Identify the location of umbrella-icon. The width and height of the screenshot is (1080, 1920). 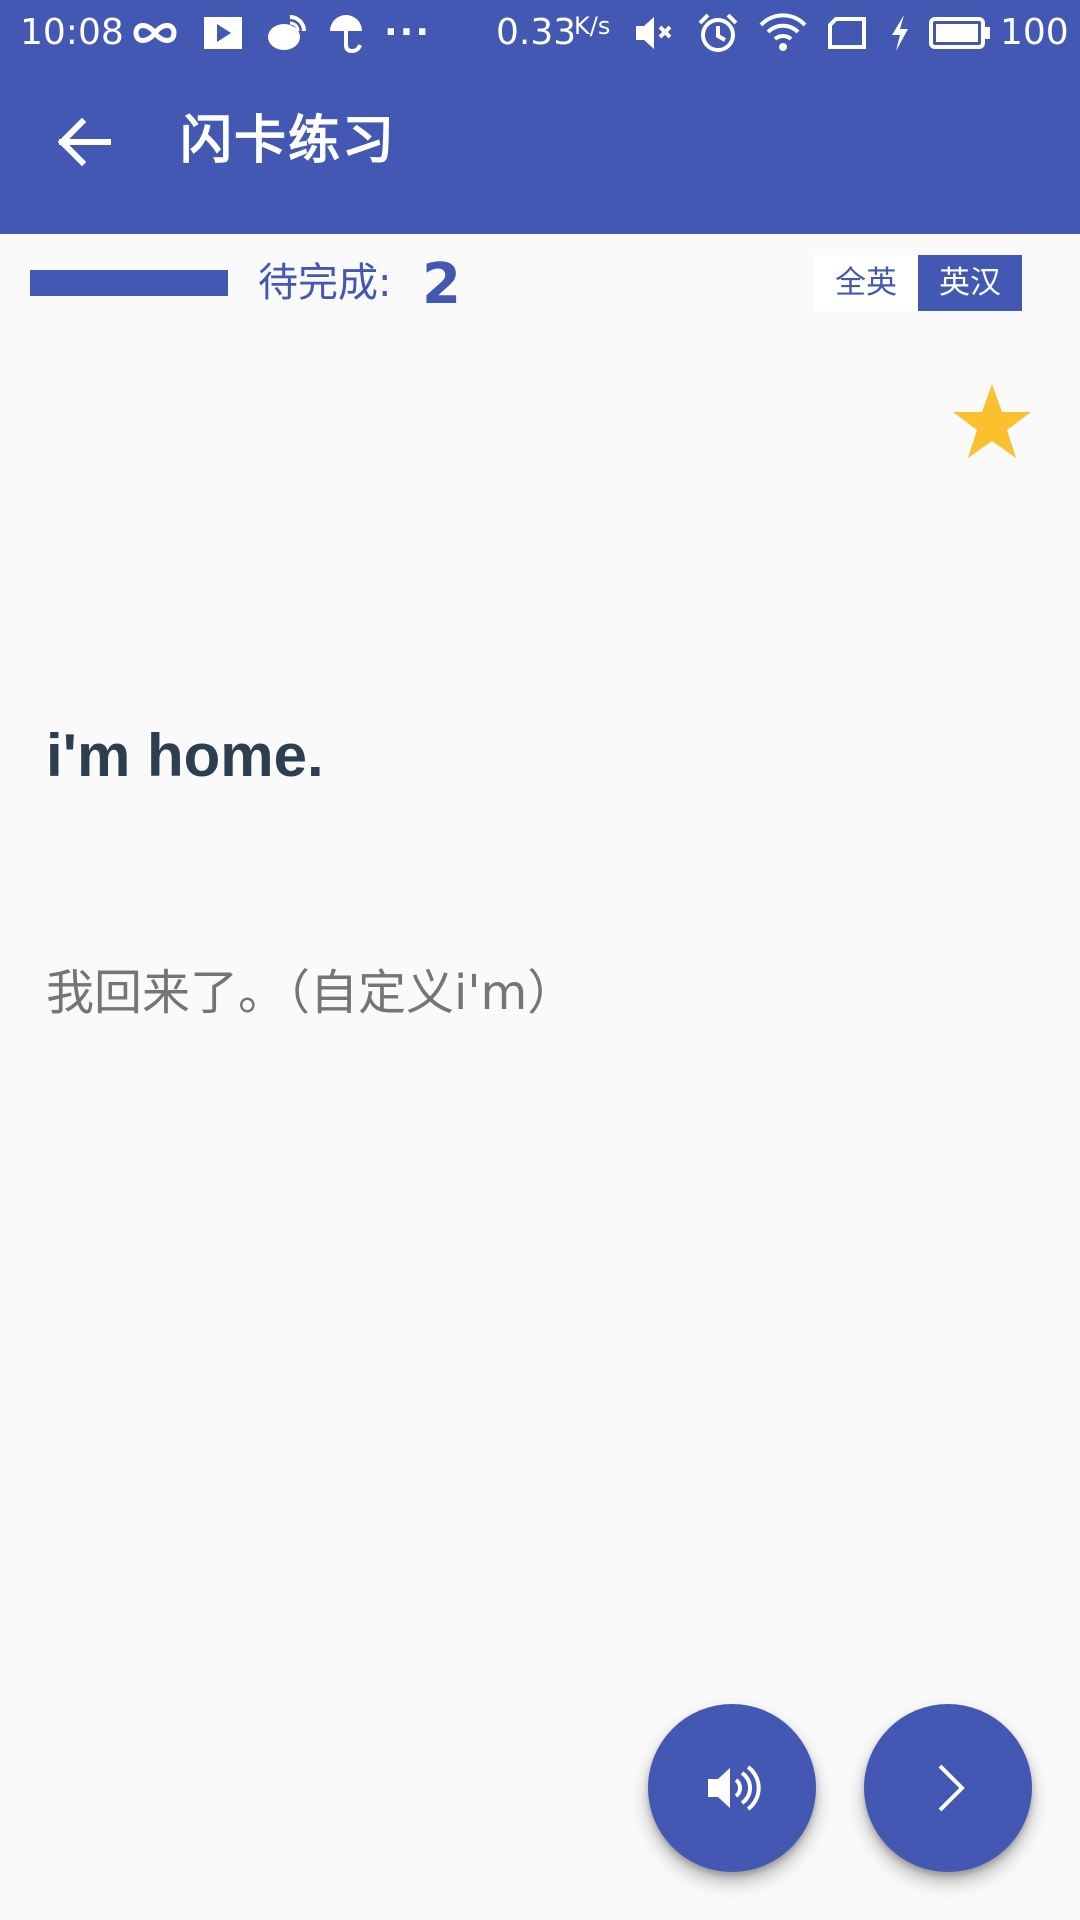
(346, 34).